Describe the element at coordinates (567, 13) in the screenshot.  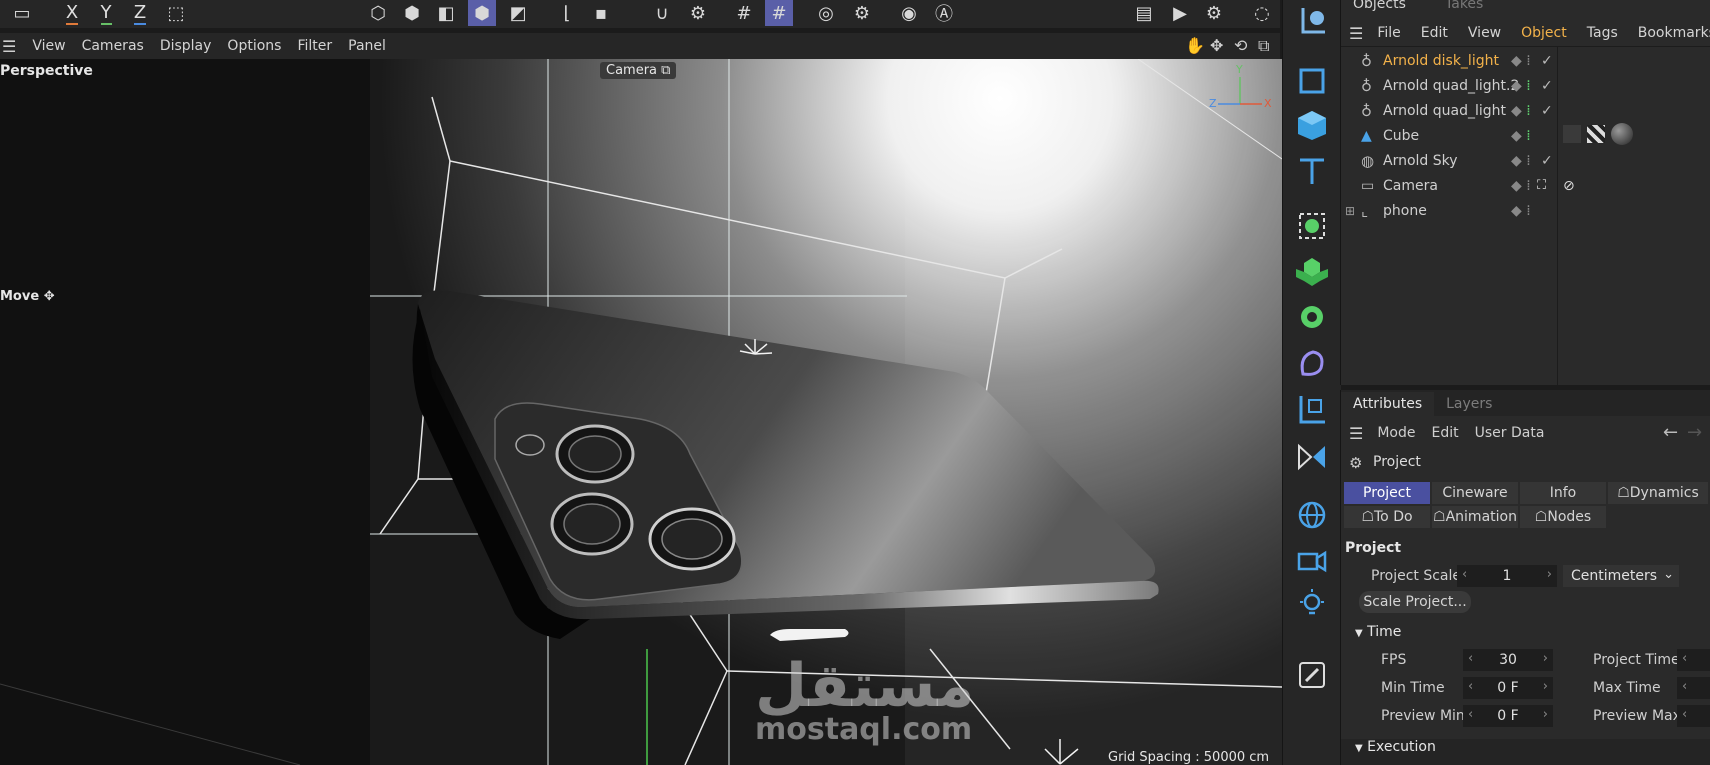
I see `axis-mode-icon: ⌊` at that location.